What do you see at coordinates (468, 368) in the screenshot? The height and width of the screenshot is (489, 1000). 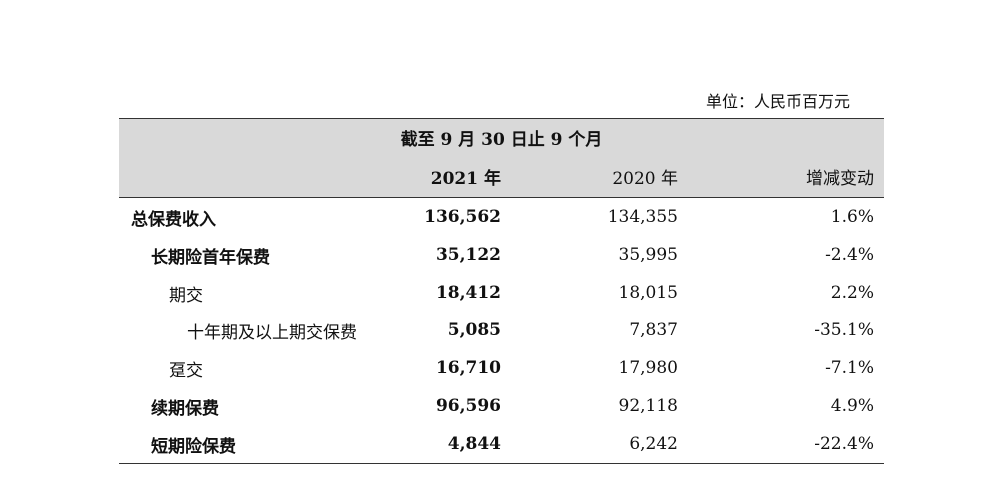 I see `value-2021: 16,710` at bounding box center [468, 368].